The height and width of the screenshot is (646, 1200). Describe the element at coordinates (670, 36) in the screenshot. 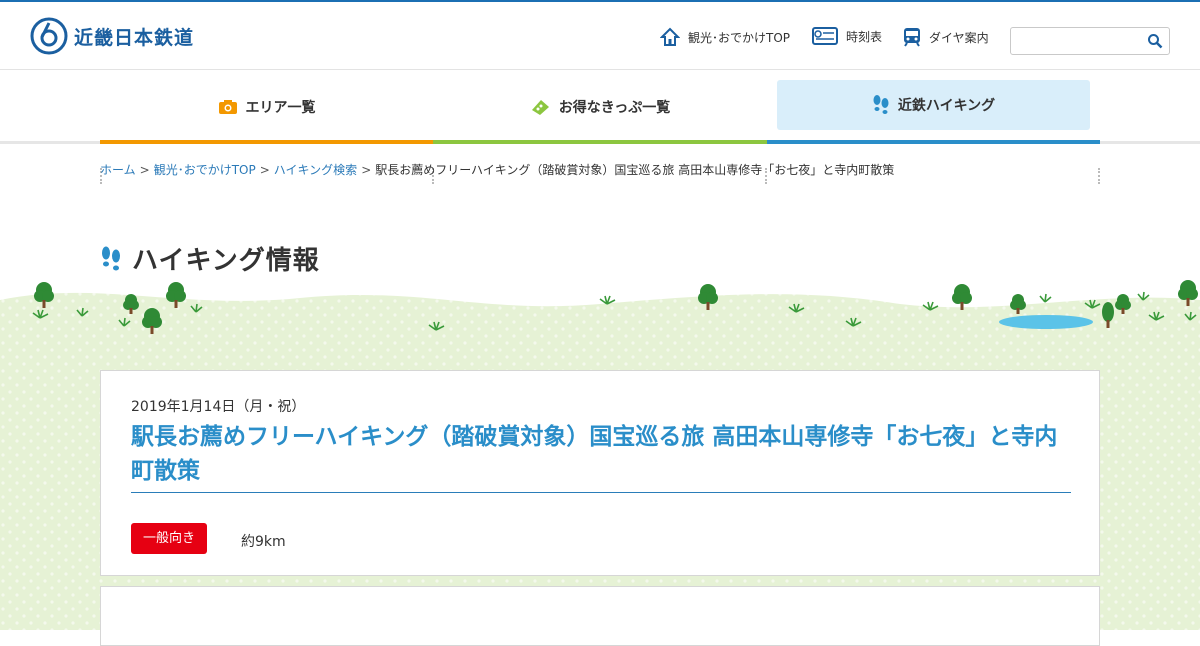

I see `house-icon` at that location.